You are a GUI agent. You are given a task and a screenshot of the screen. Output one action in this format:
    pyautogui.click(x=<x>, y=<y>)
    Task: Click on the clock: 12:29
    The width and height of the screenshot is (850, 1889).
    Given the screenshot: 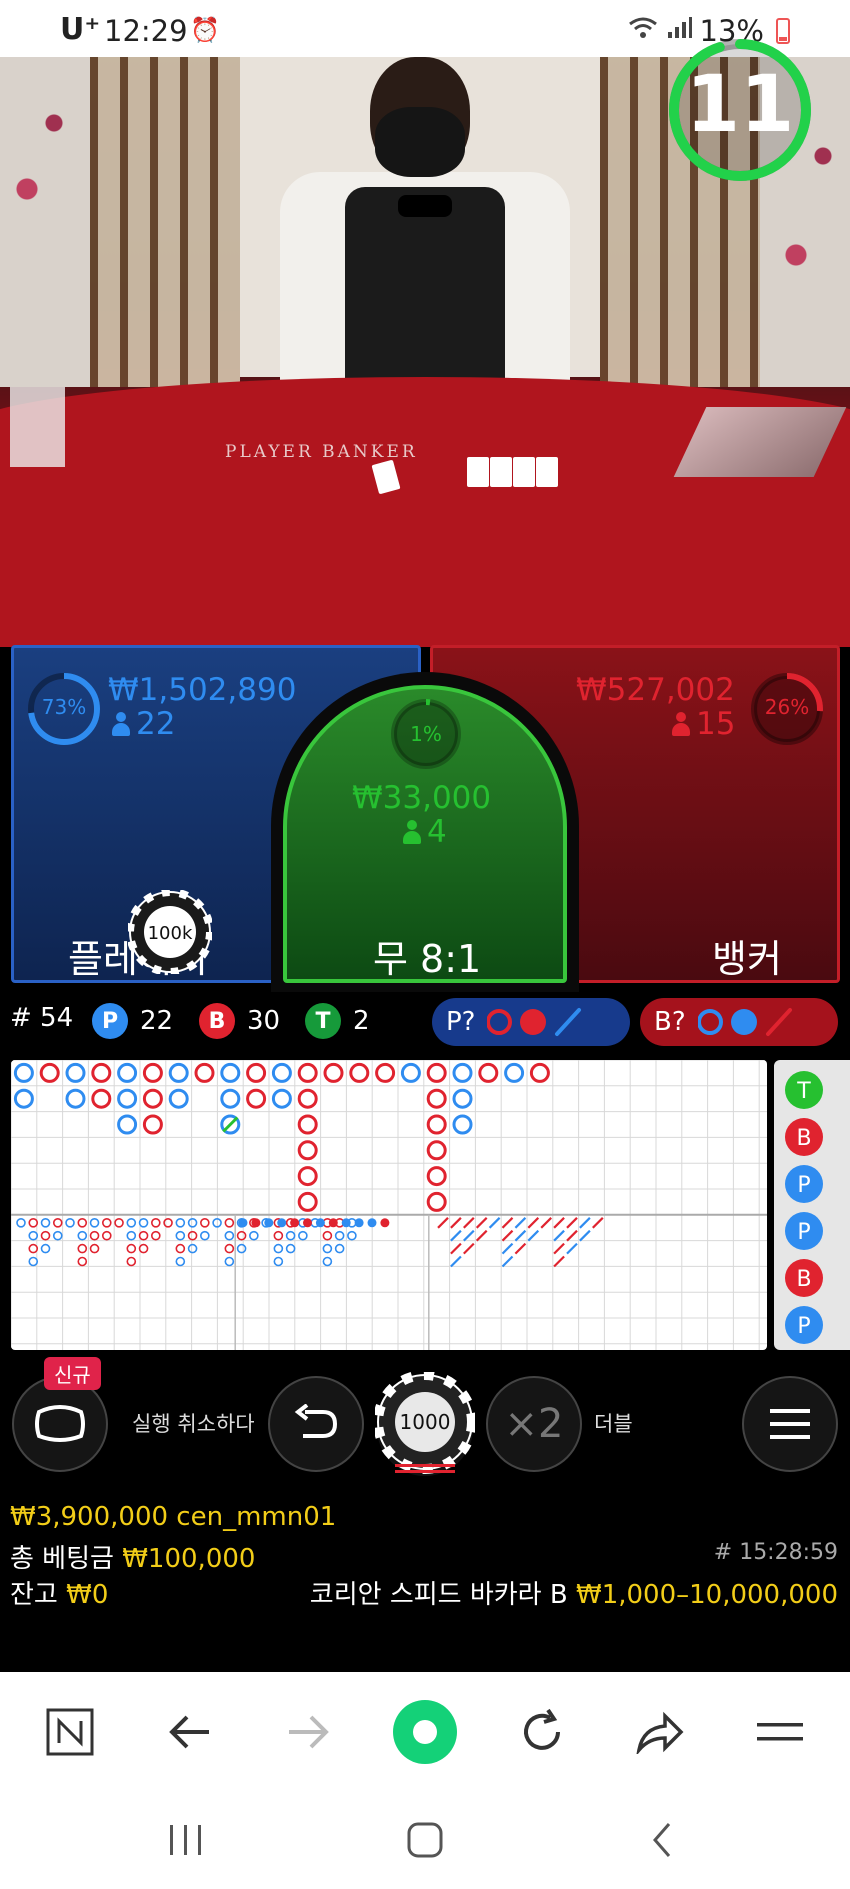 What is the action you would take?
    pyautogui.click(x=146, y=31)
    